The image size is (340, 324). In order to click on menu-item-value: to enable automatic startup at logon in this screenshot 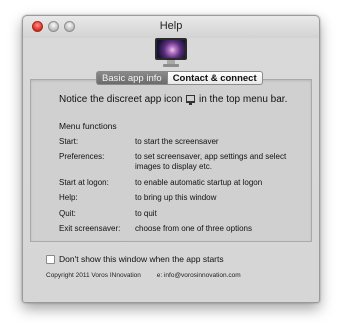, I will do `click(199, 182)`.